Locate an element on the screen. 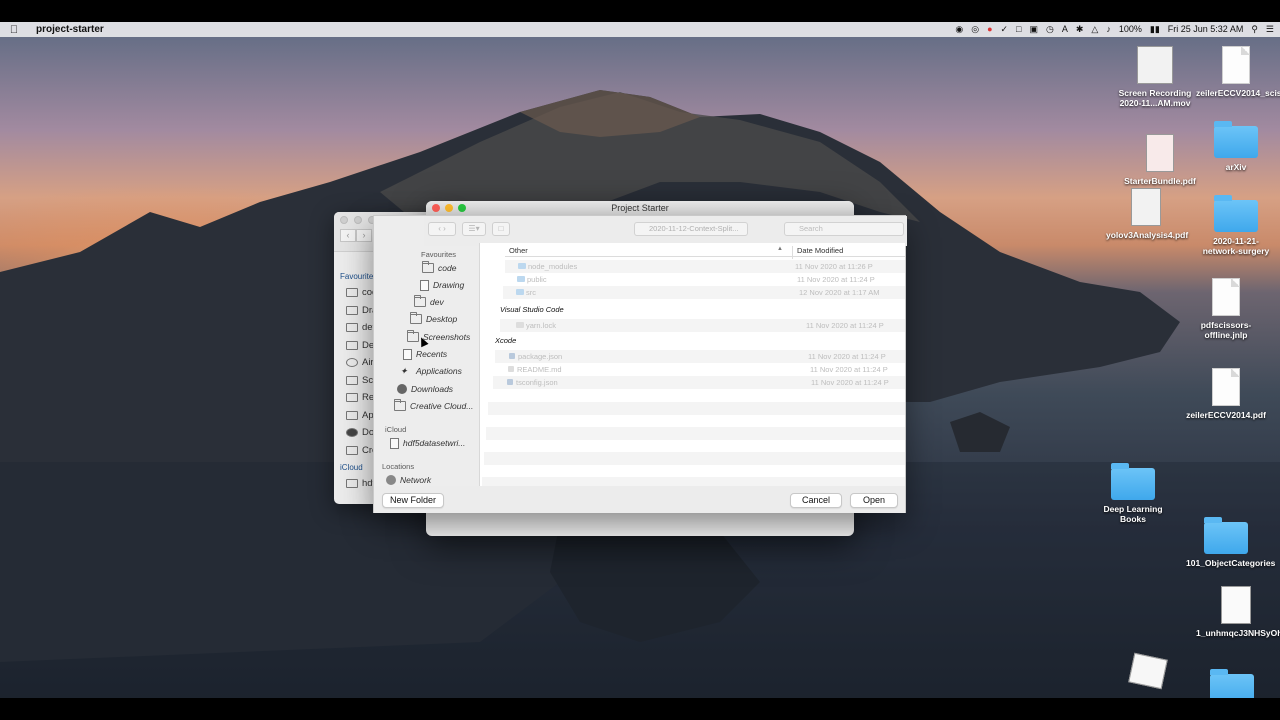 The height and width of the screenshot is (720, 1280). cancel-button: Cancel is located at coordinates (816, 500).